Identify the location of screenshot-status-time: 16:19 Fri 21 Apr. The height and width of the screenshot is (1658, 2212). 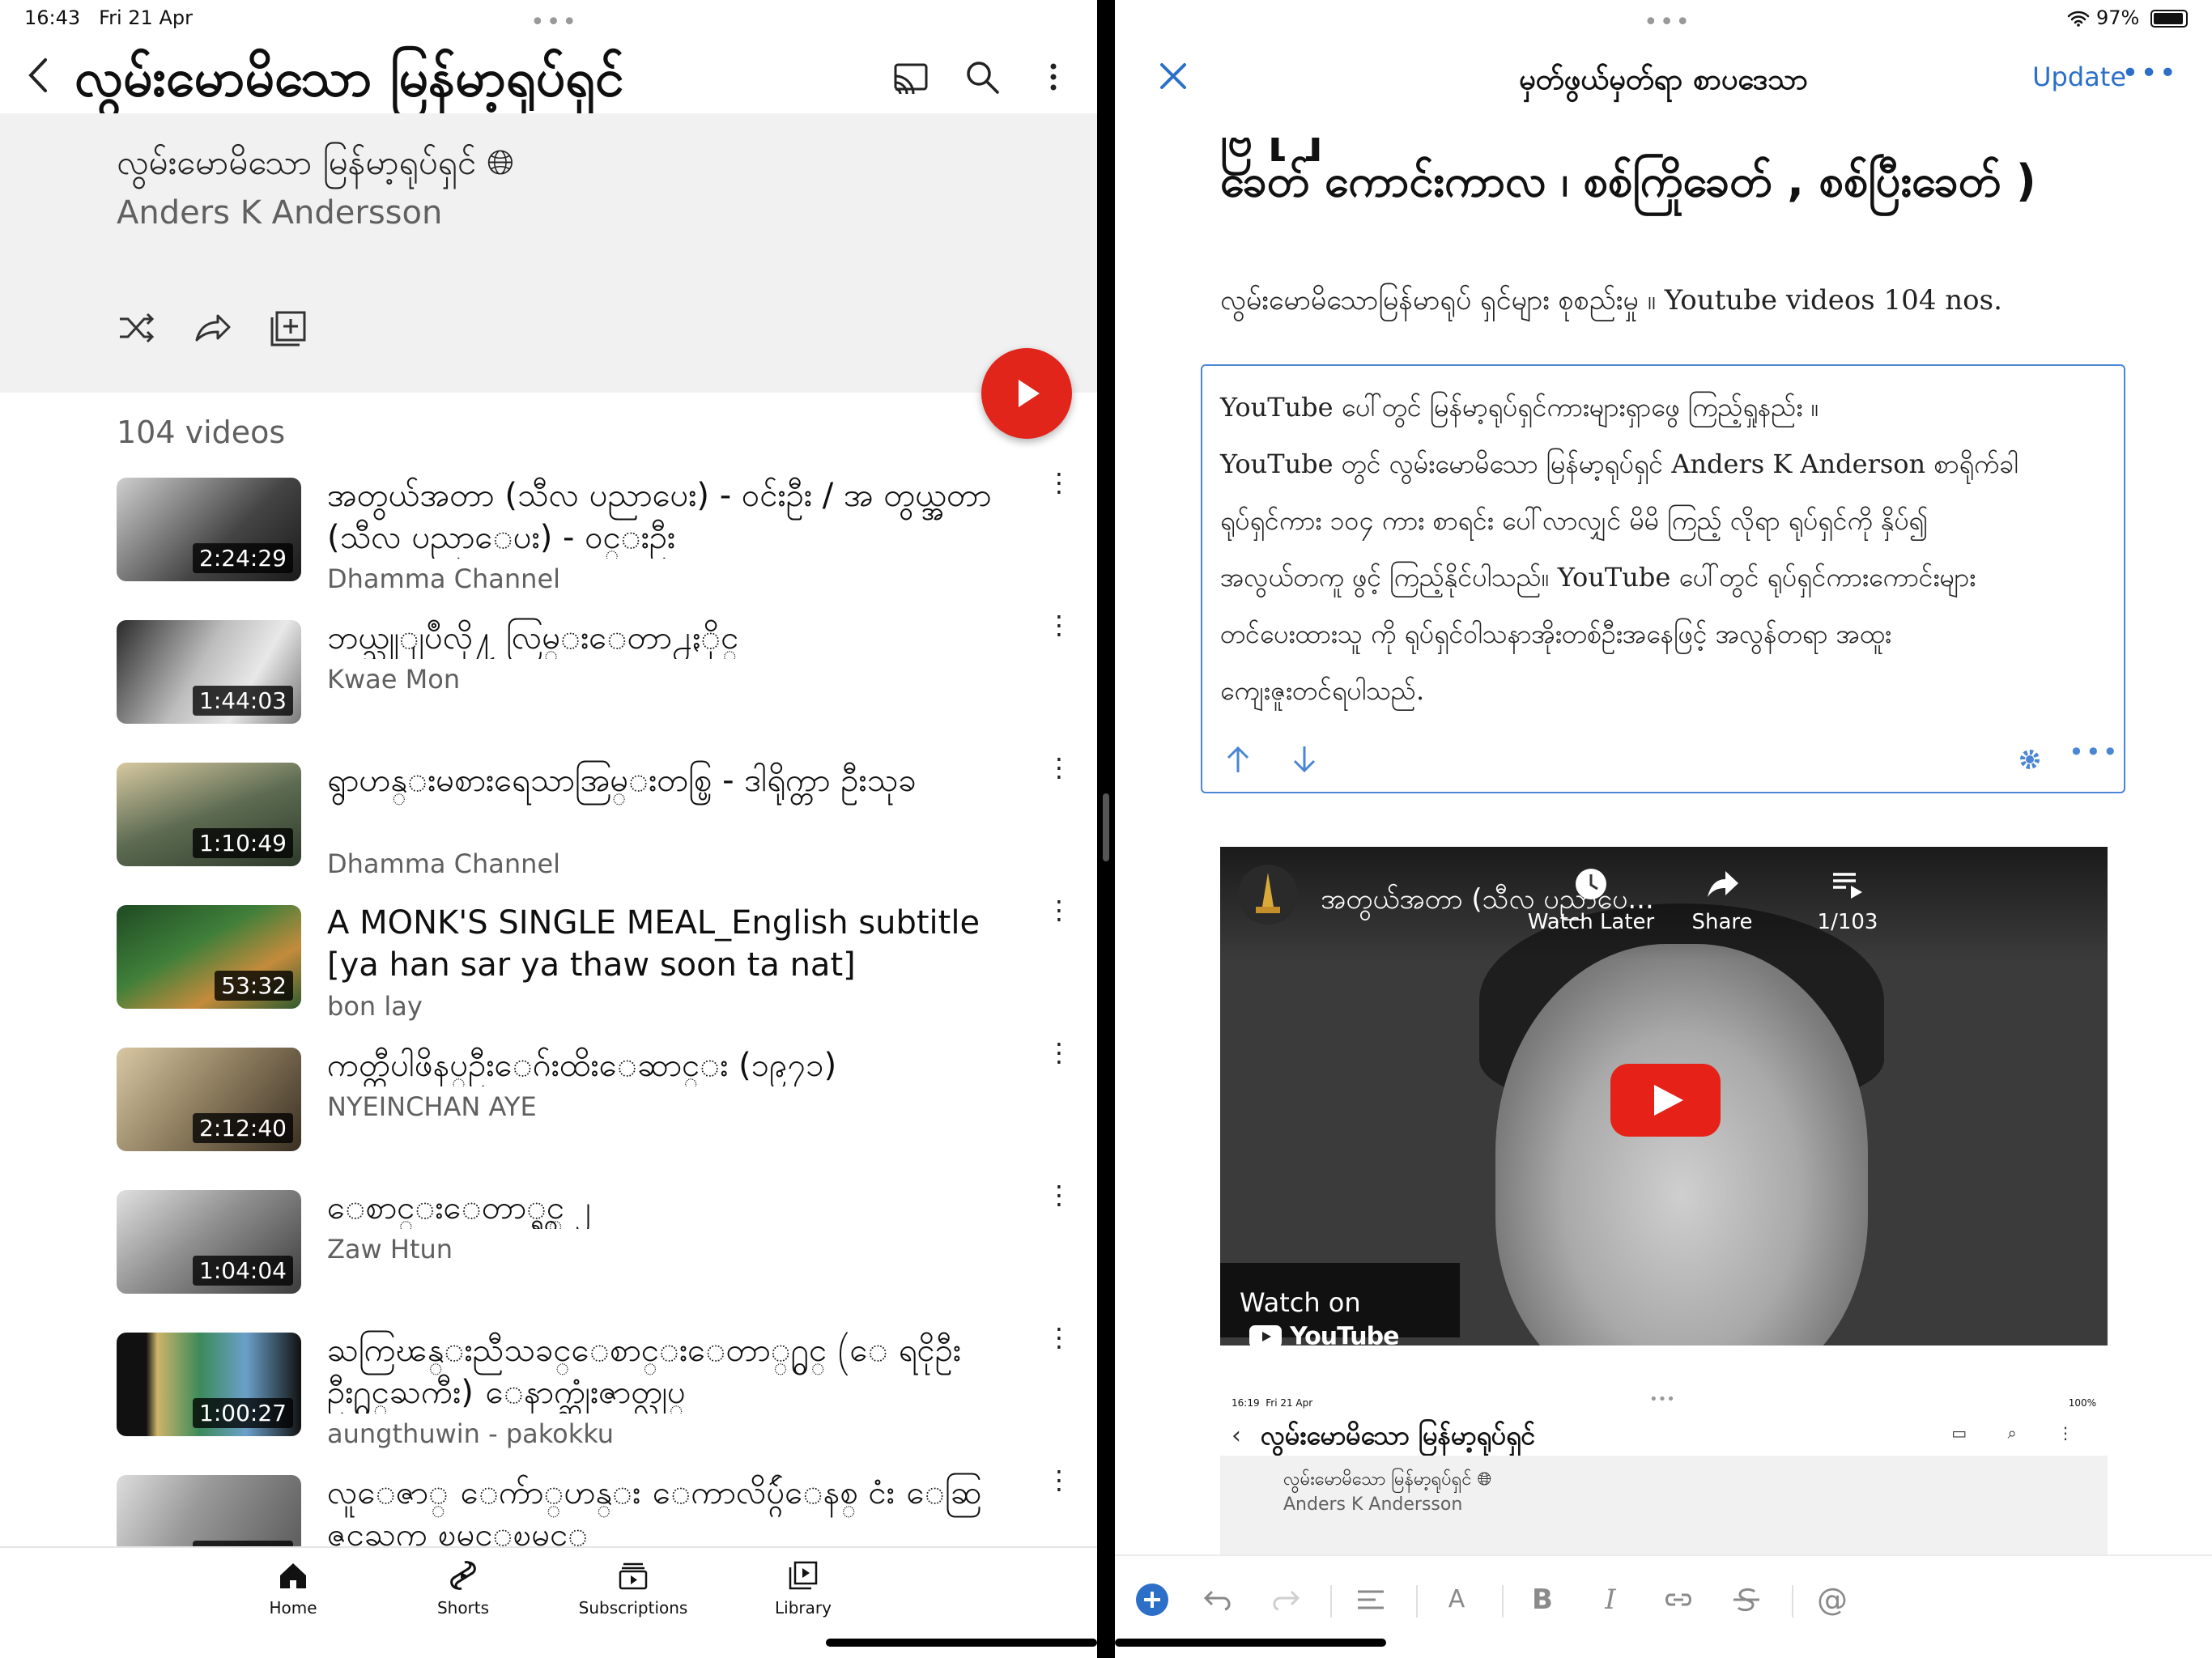
(1272, 1403).